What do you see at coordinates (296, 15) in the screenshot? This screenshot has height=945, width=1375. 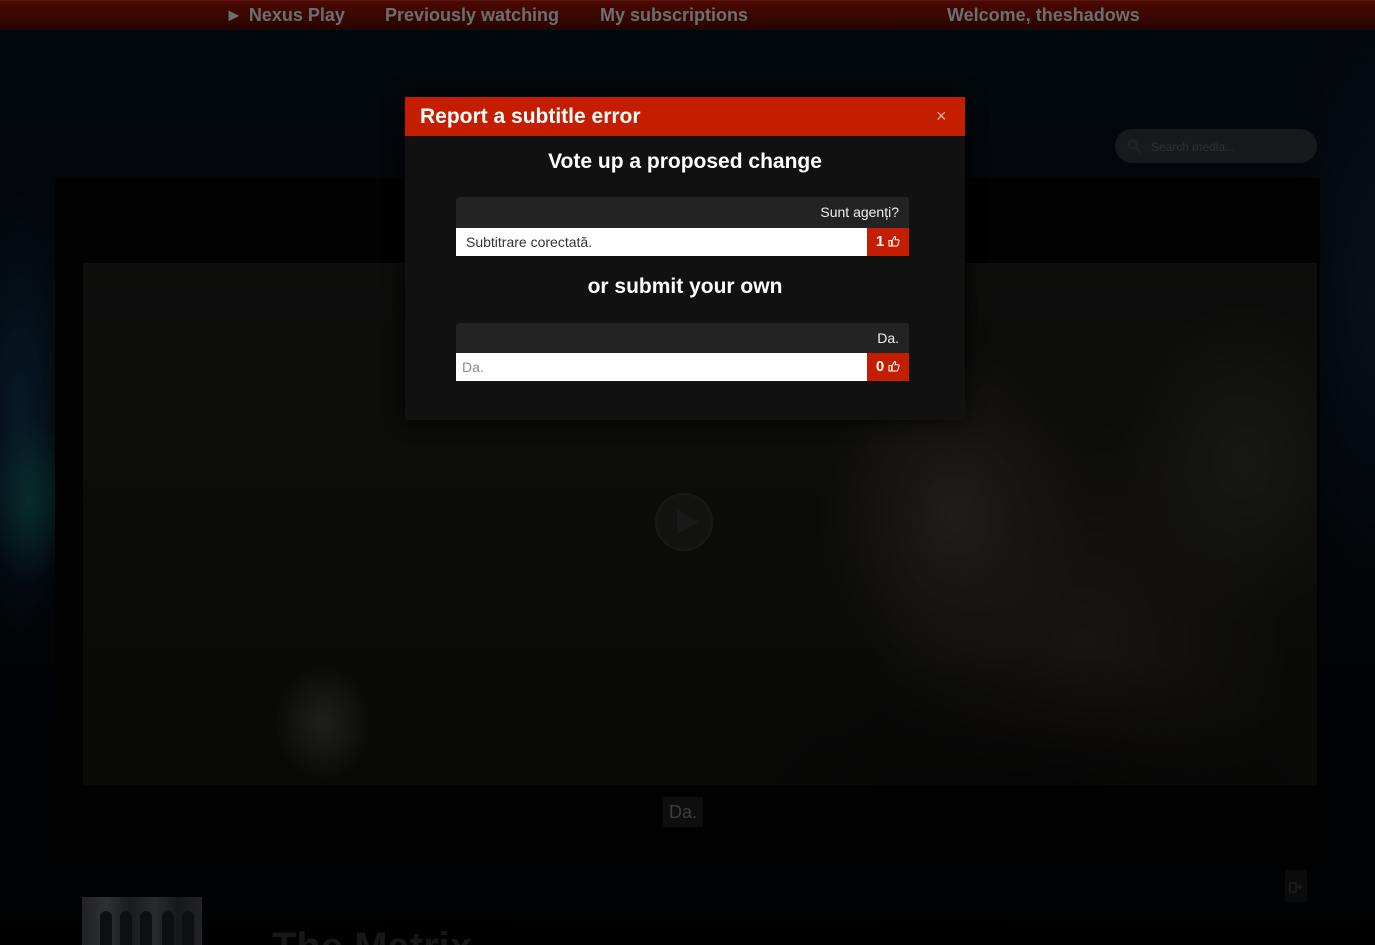 I see `nav-logo-label: Nexus Play` at bounding box center [296, 15].